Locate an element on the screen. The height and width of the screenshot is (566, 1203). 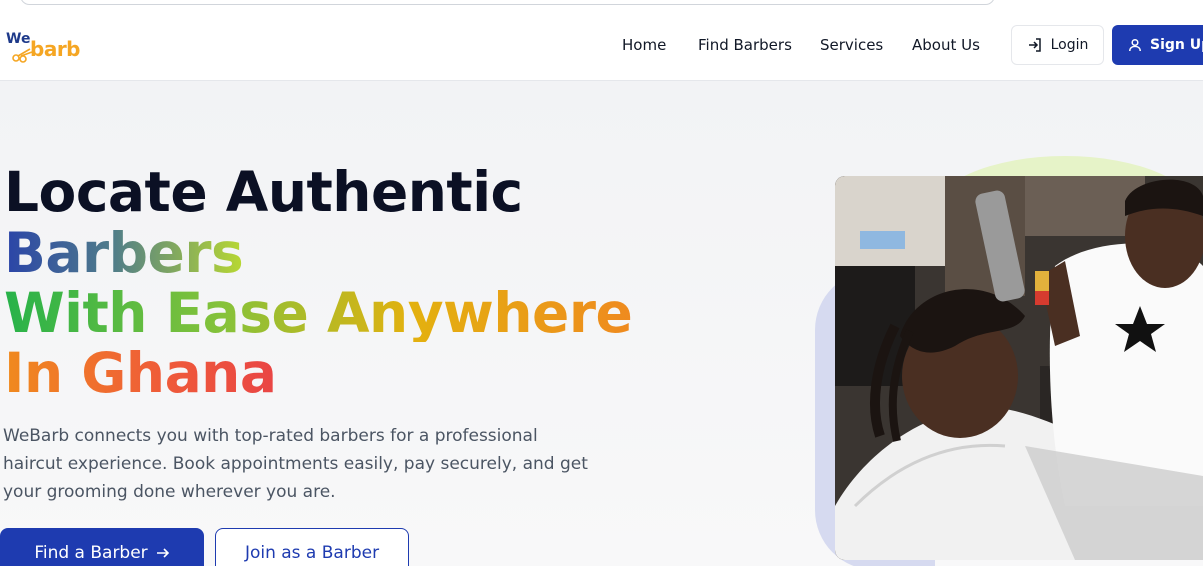
signup-button: Sign Up is located at coordinates (1157, 45).